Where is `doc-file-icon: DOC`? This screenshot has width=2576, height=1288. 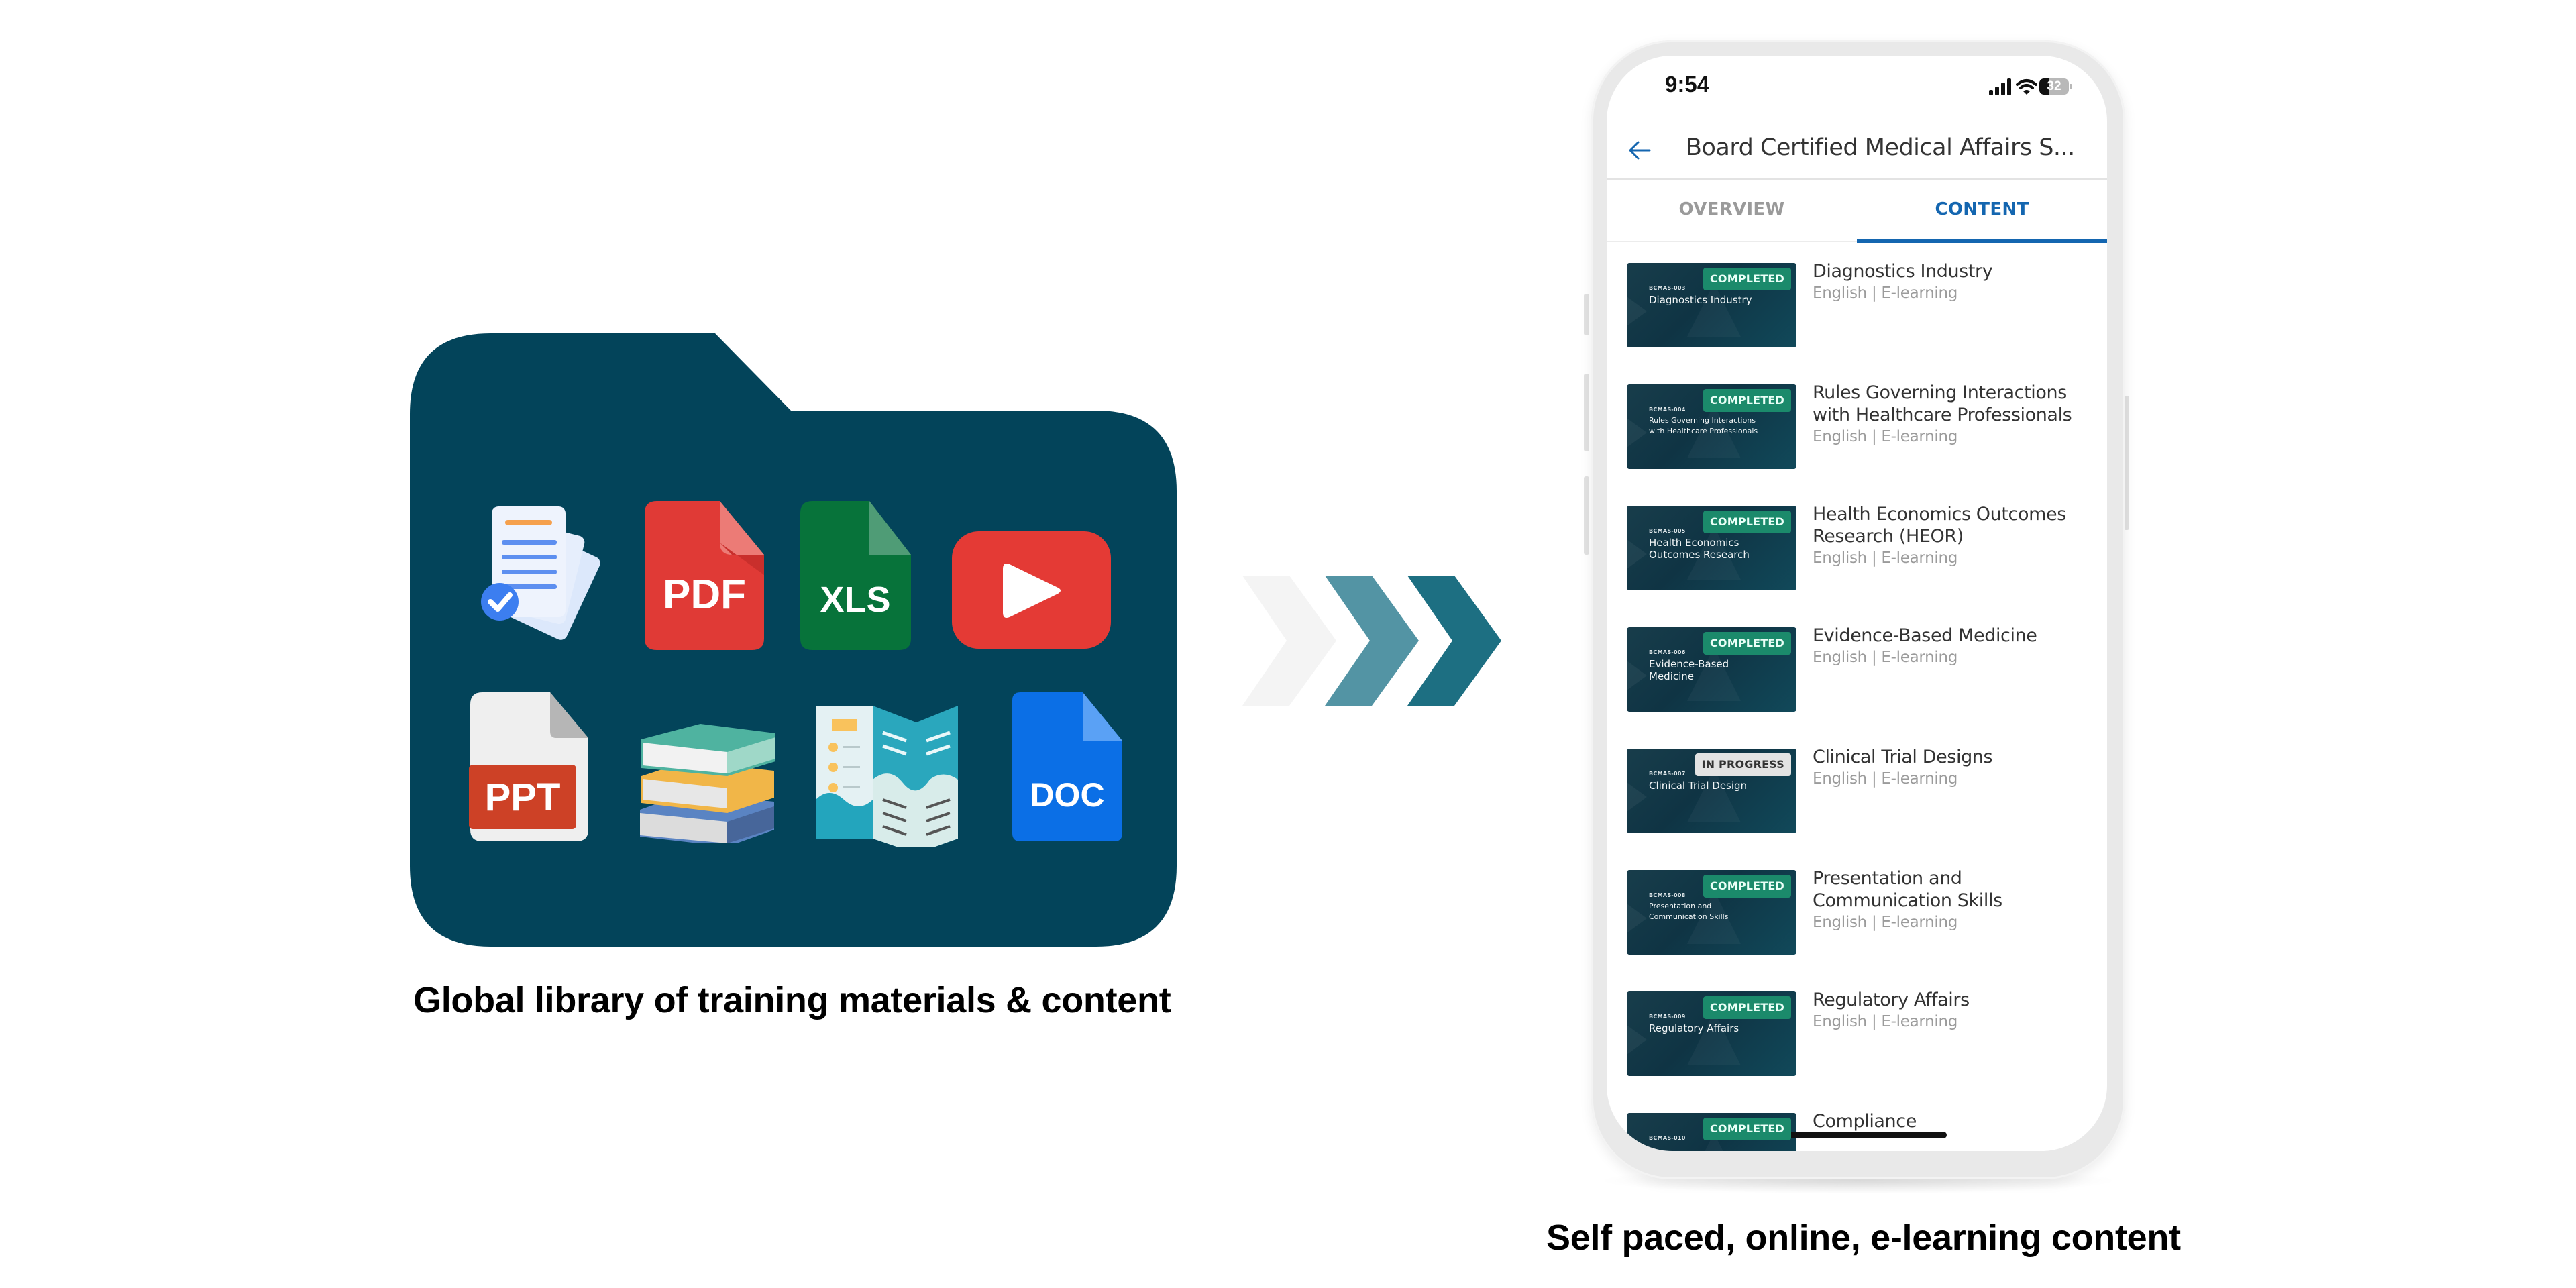
doc-file-icon: DOC is located at coordinates (1068, 767).